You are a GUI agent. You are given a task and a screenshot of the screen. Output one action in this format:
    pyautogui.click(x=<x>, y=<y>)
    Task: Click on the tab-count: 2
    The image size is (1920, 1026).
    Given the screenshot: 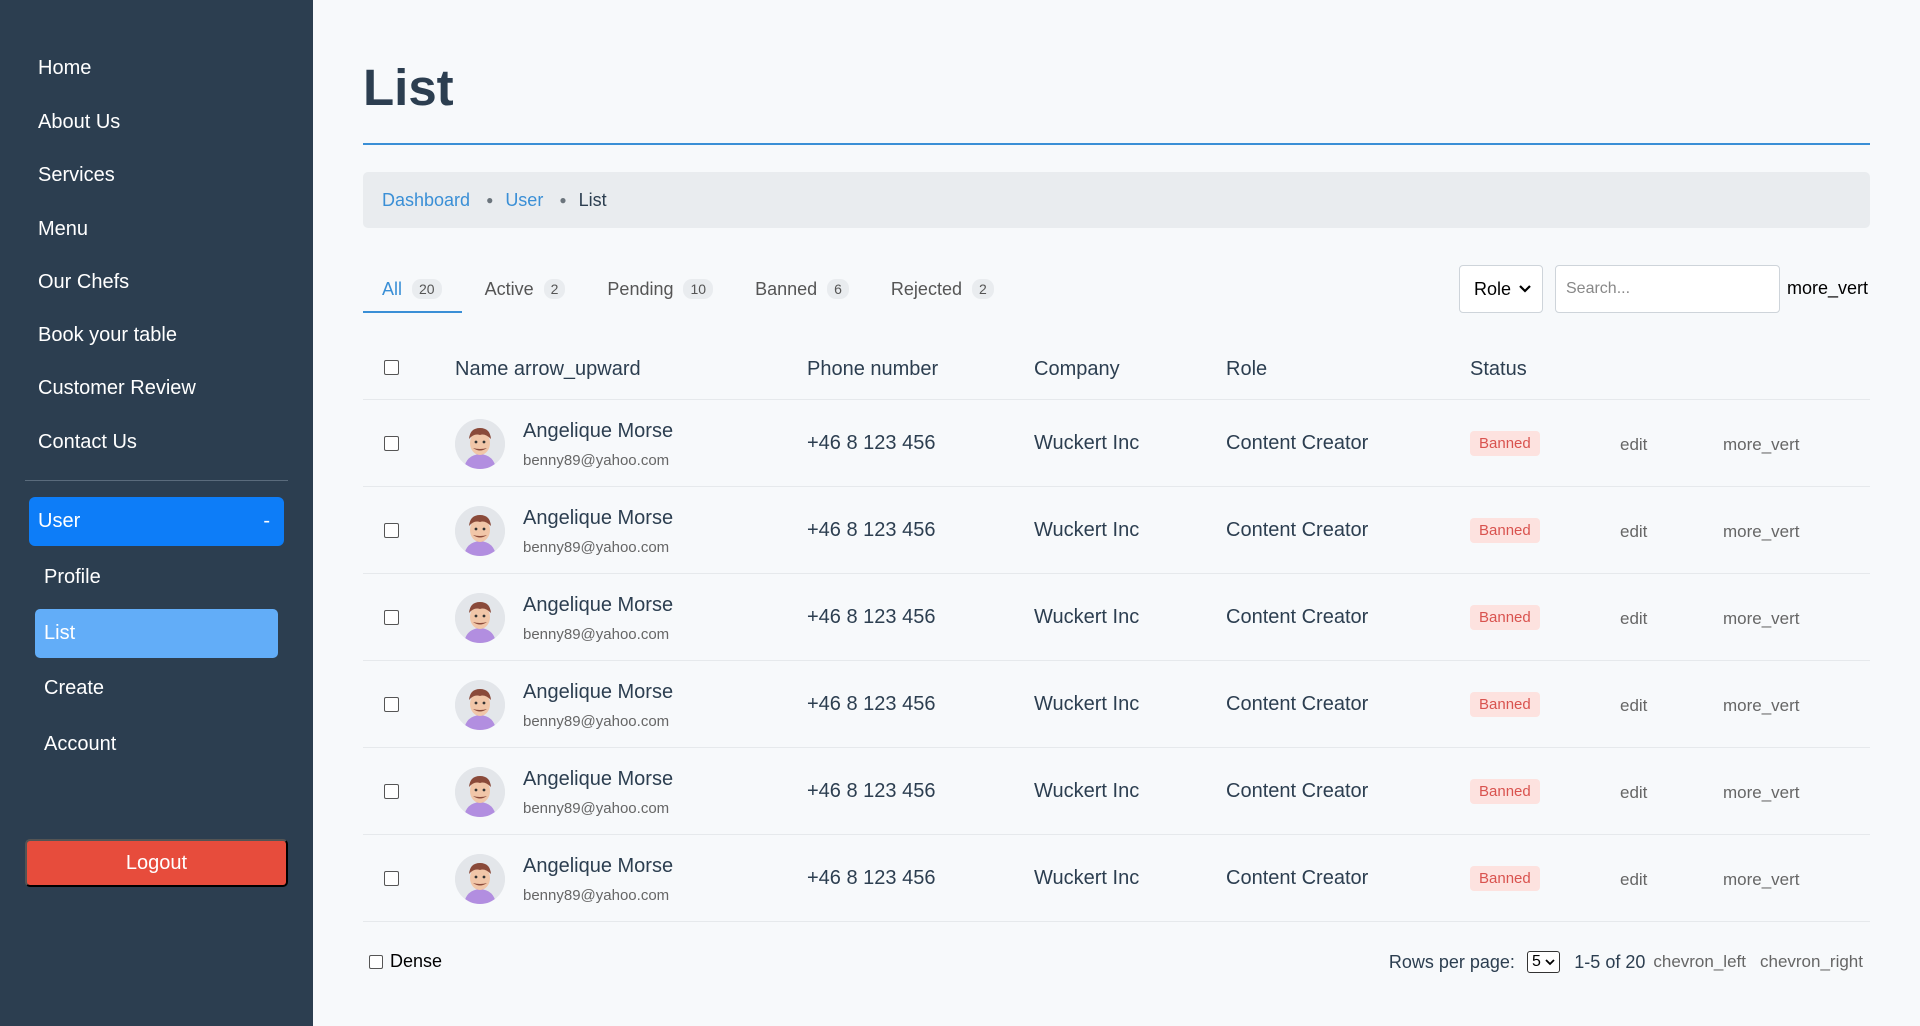 What is the action you would take?
    pyautogui.click(x=982, y=289)
    